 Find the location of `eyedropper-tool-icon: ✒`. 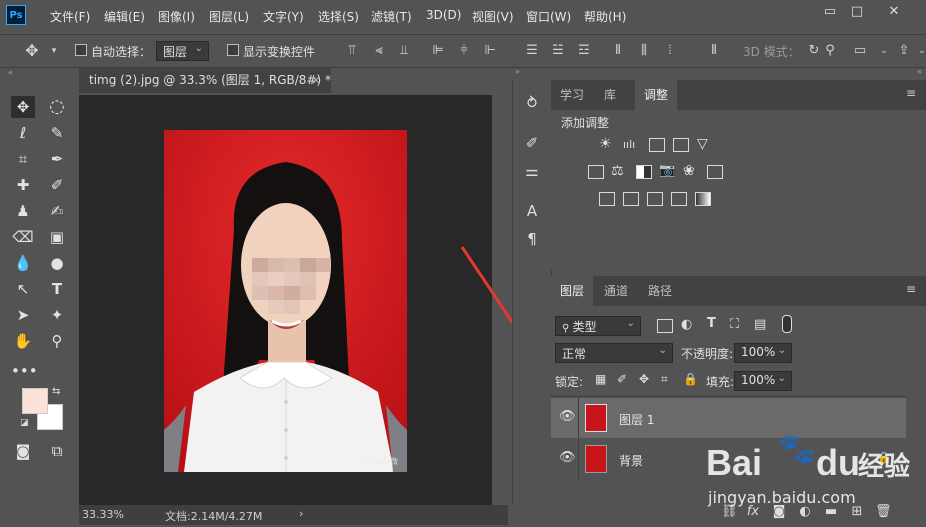

eyedropper-tool-icon: ✒ is located at coordinates (57, 159).